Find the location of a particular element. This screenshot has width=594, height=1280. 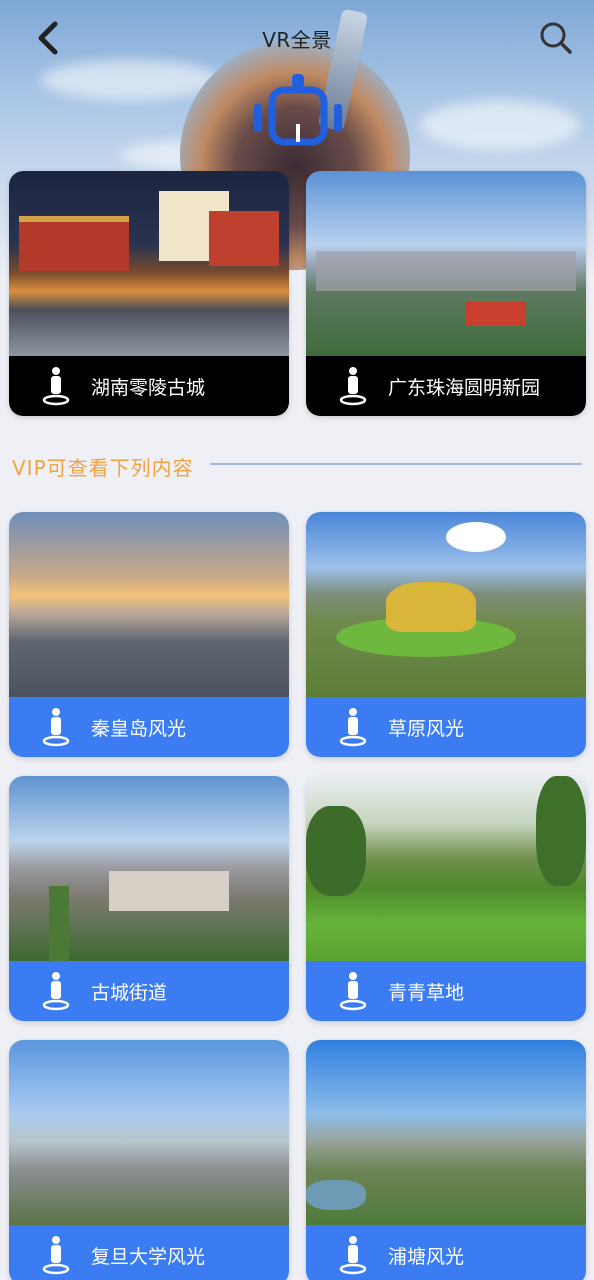

card-label: 广东珠海圆明新园 is located at coordinates (464, 387).